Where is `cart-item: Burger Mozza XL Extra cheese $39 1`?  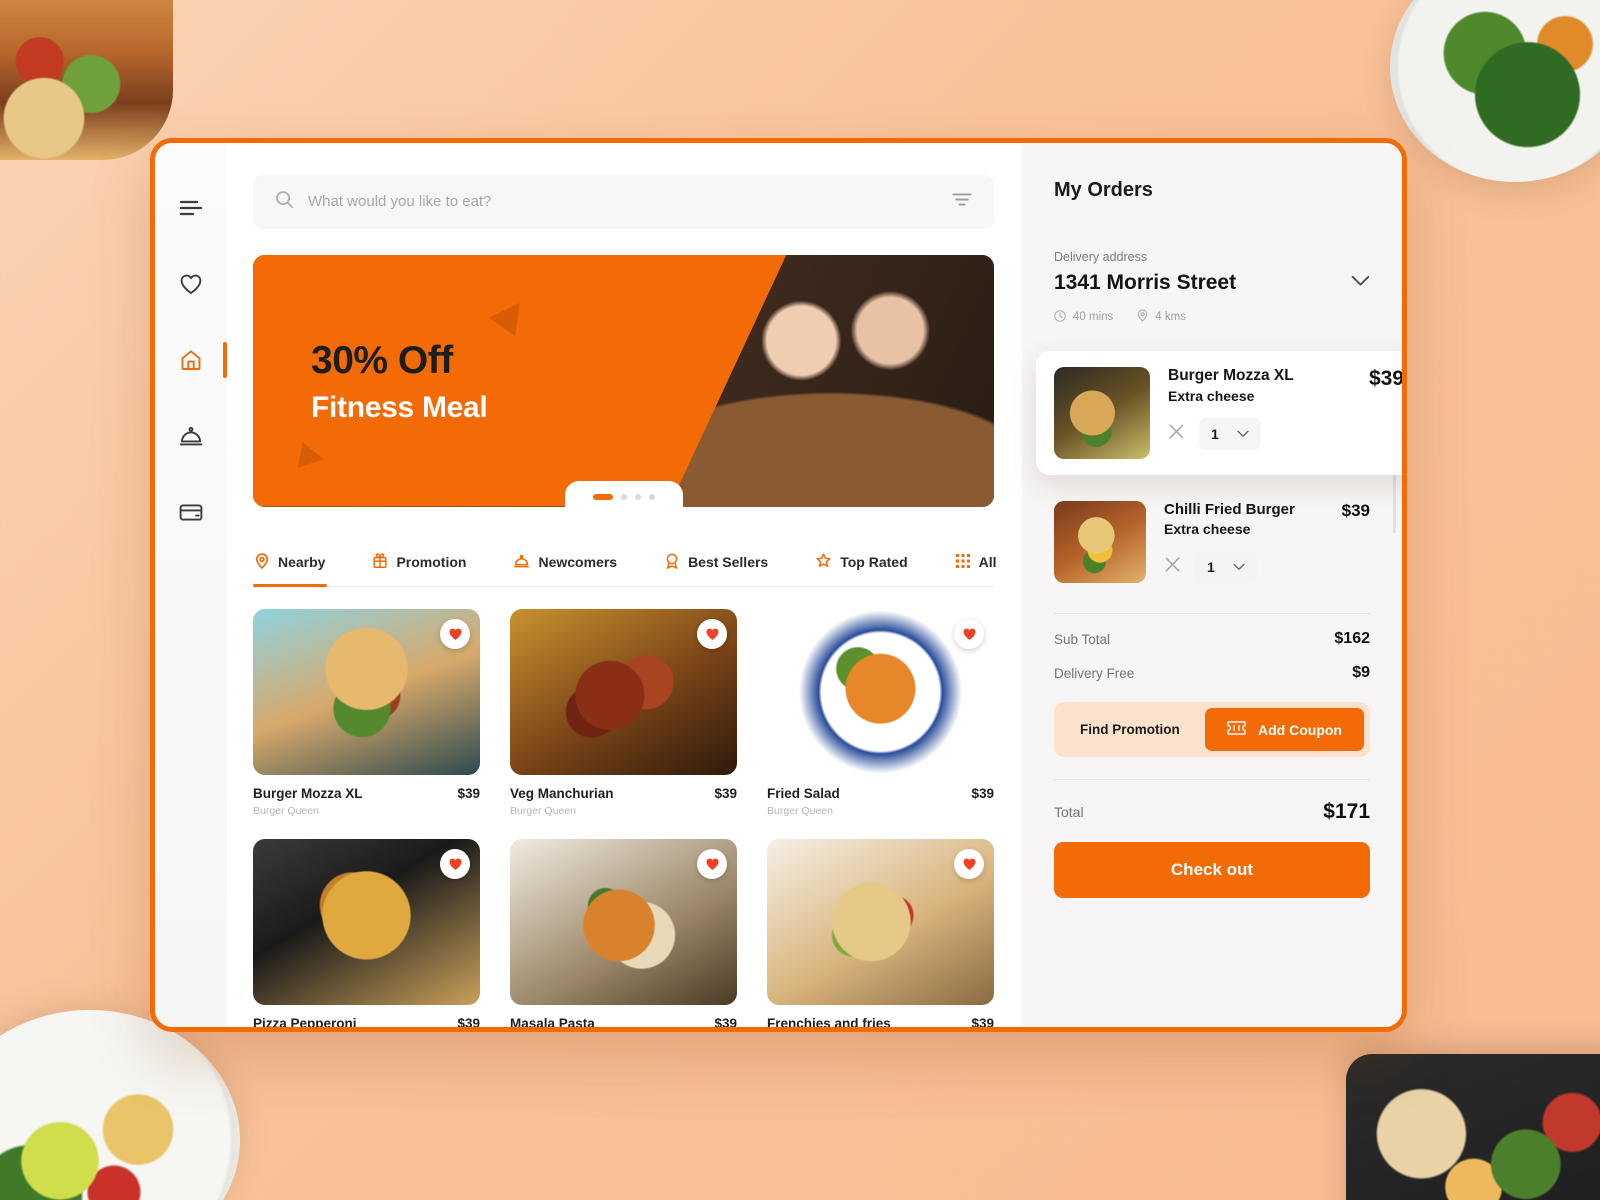
cart-item: Burger Mozza XL Extra cheese $39 1 is located at coordinates (1219, 413).